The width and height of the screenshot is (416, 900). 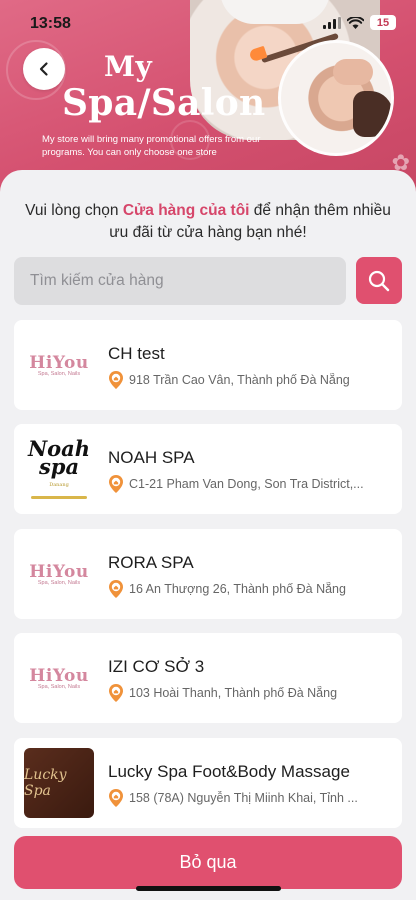 I want to click on store-name: NOAH SPA, so click(x=151, y=457).